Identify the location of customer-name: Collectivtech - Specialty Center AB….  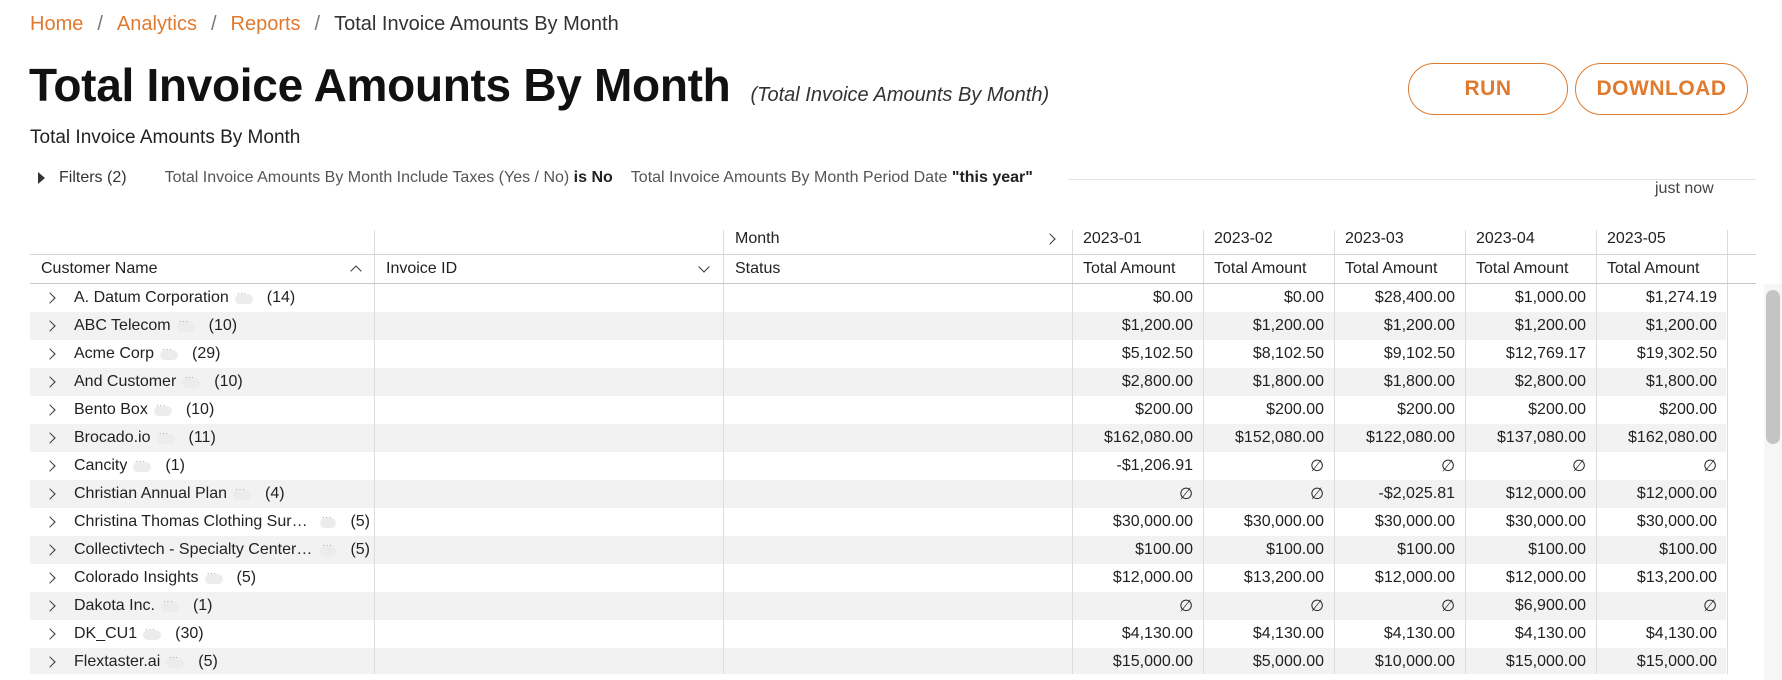
(194, 550).